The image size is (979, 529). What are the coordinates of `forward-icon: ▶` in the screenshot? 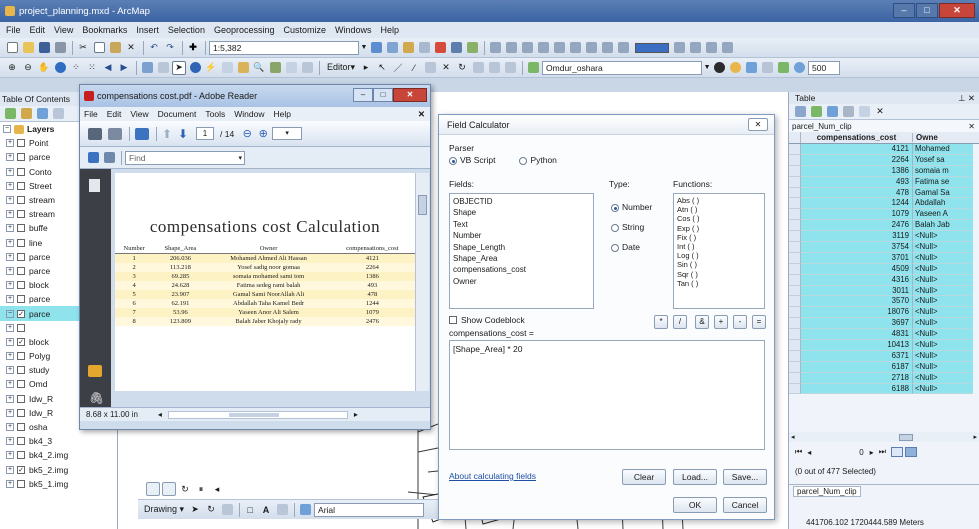 It's located at (124, 68).